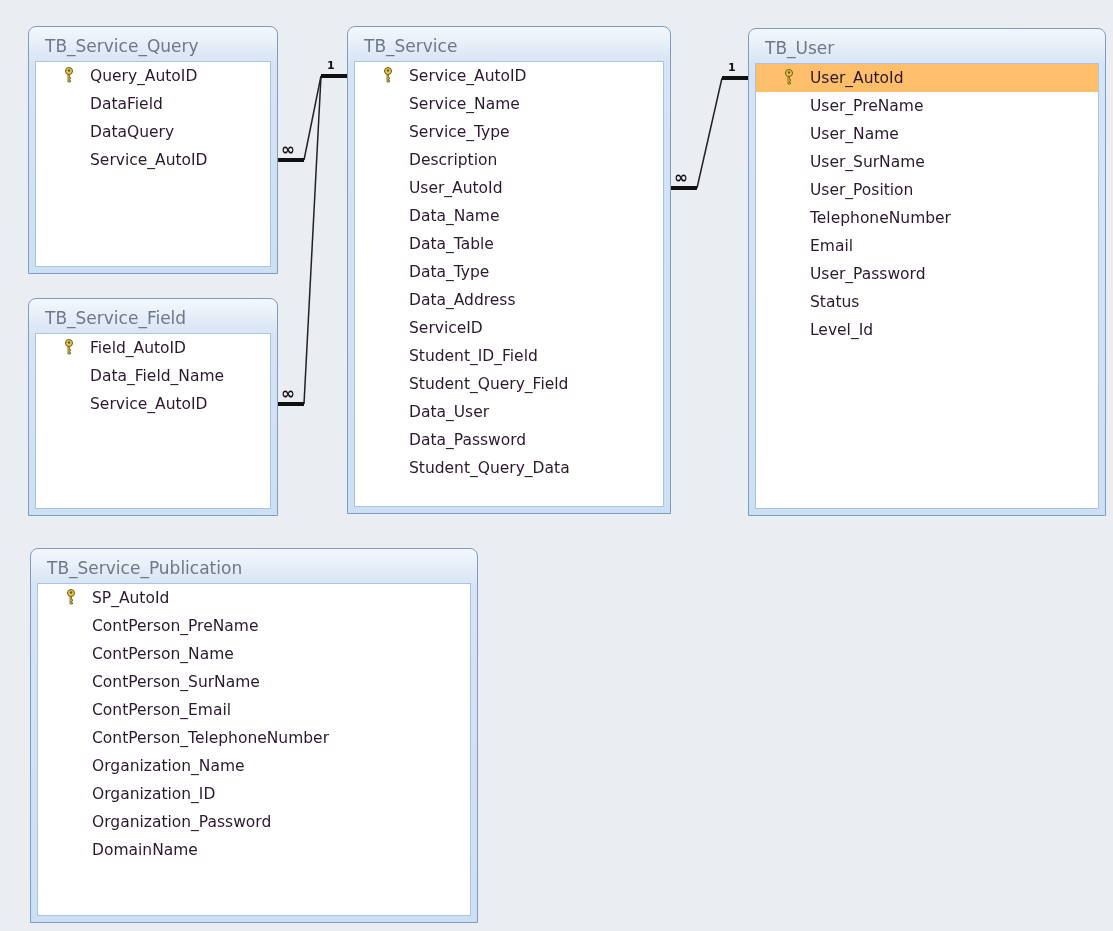  Describe the element at coordinates (800, 49) in the screenshot. I see `table-title: TB_User` at that location.